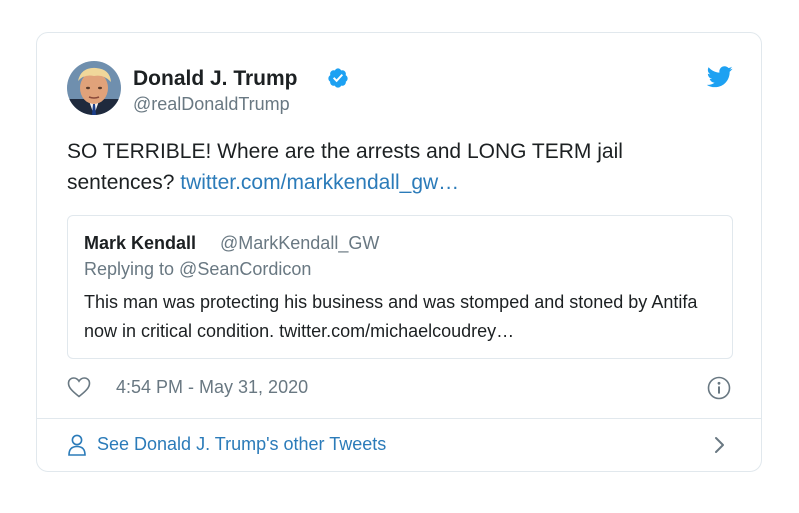 The image size is (799, 513). What do you see at coordinates (212, 387) in the screenshot?
I see `tweet-timestamp: 4:54 PM - May 31, 2020` at bounding box center [212, 387].